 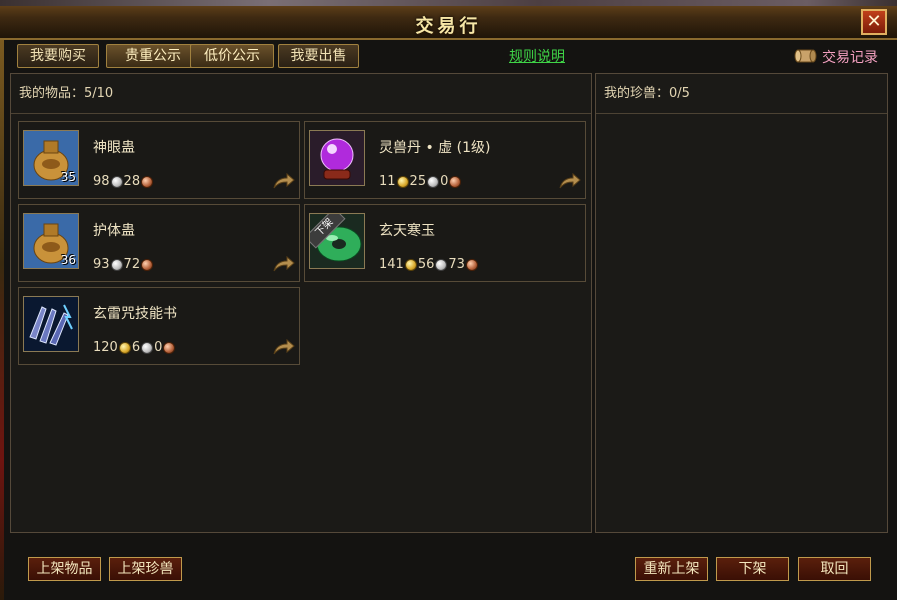 I want to click on item-card: 下架 玄天寒玉 141 56 73, so click(x=445, y=243).